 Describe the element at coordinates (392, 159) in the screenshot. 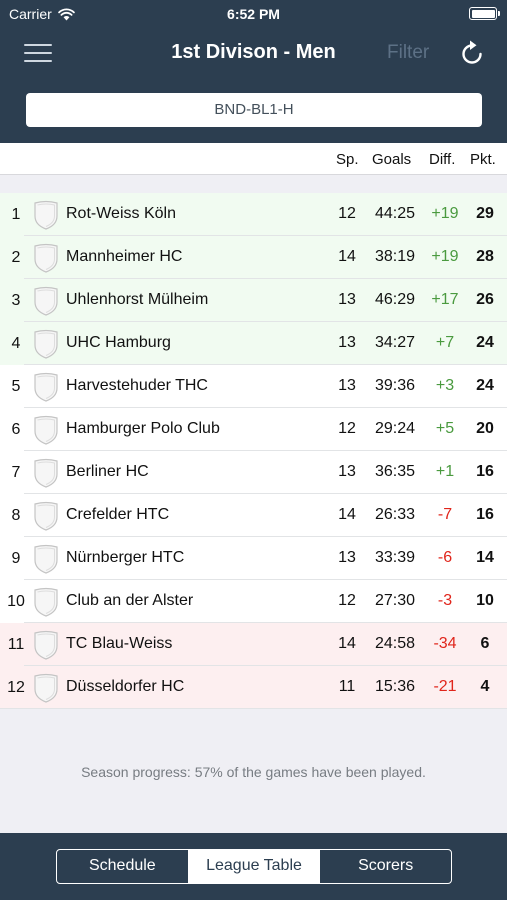

I see `header-goals: Goals` at that location.